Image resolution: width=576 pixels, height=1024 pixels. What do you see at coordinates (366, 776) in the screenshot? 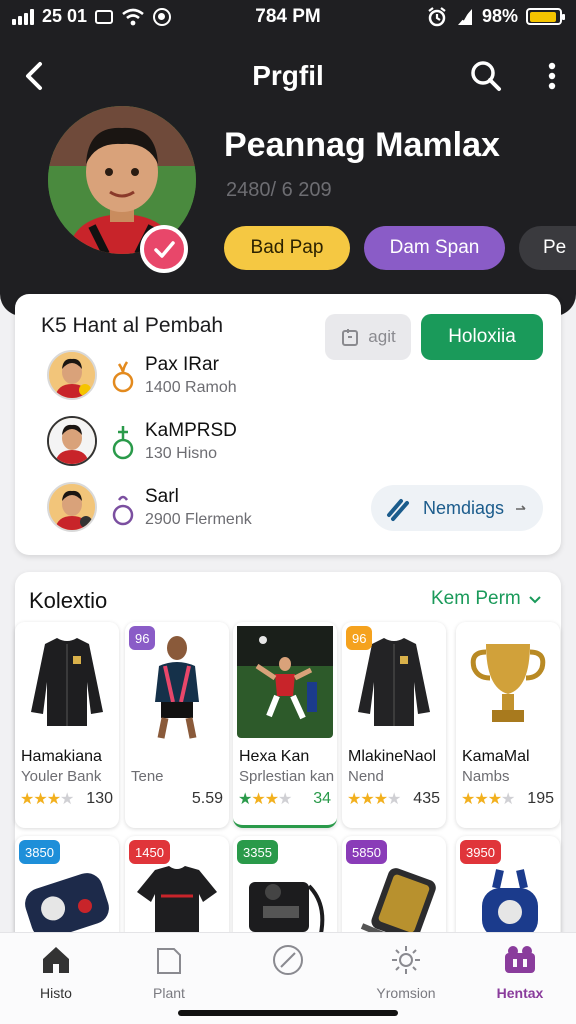
I see `item-subtitle: Nend` at bounding box center [366, 776].